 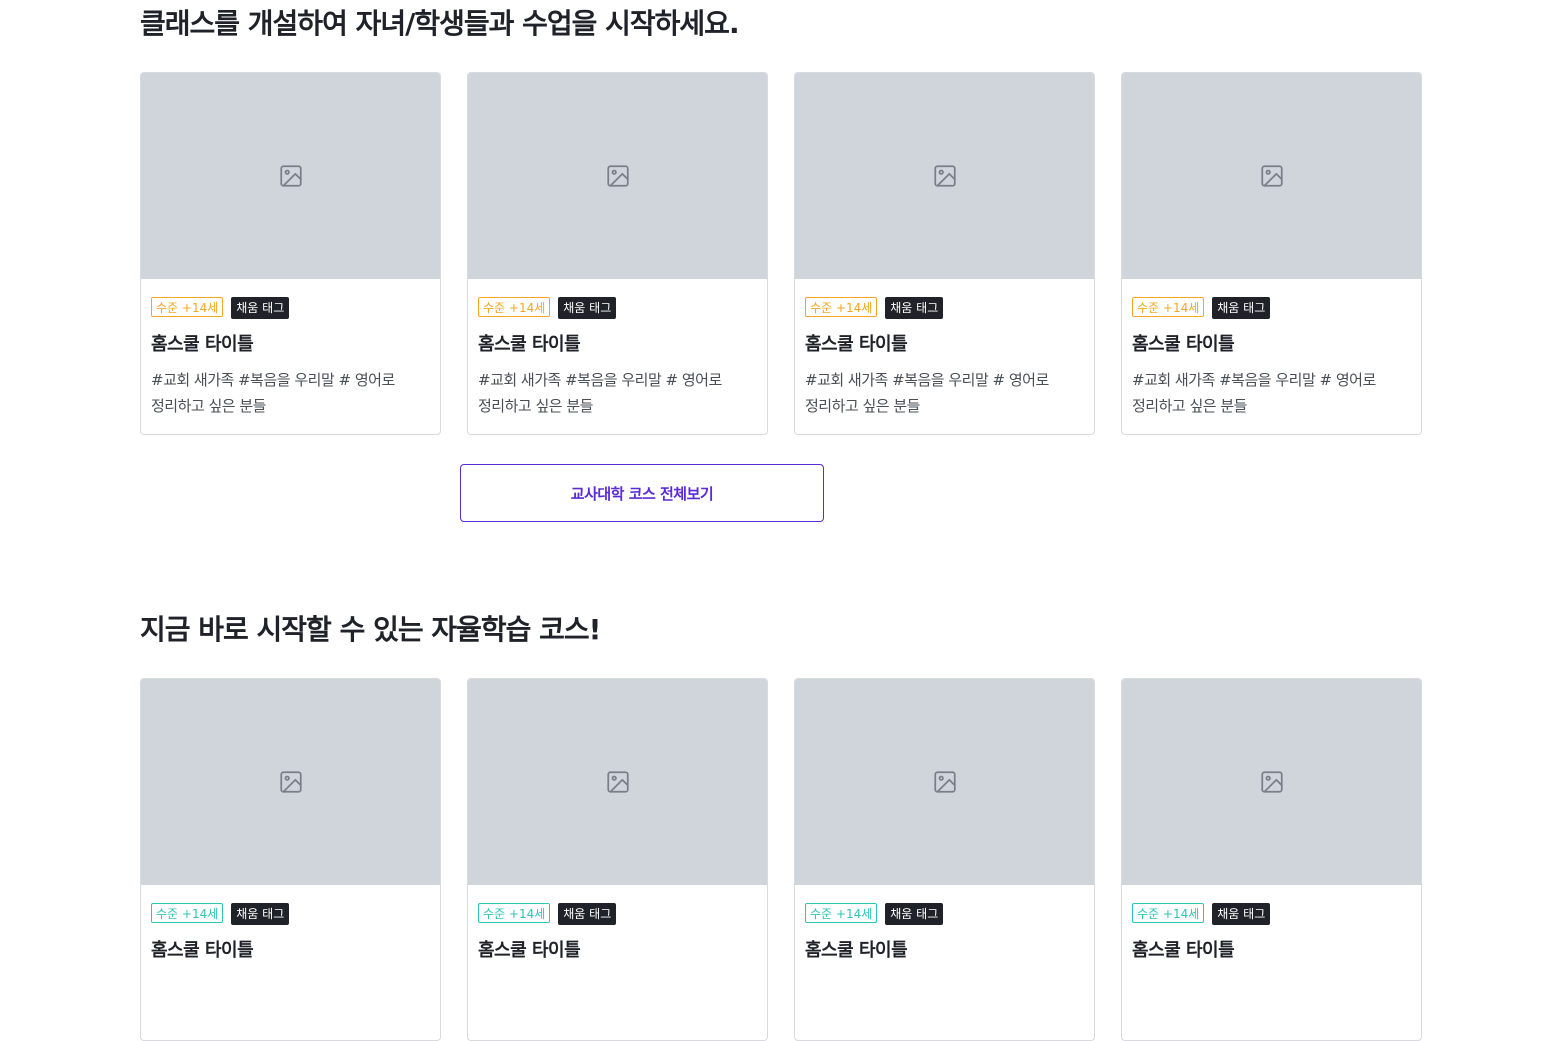 I want to click on section-teacher-courses: 클래스를 개설하여 자녀/학생들과 수업을 시작하세요., so click(x=782, y=24).